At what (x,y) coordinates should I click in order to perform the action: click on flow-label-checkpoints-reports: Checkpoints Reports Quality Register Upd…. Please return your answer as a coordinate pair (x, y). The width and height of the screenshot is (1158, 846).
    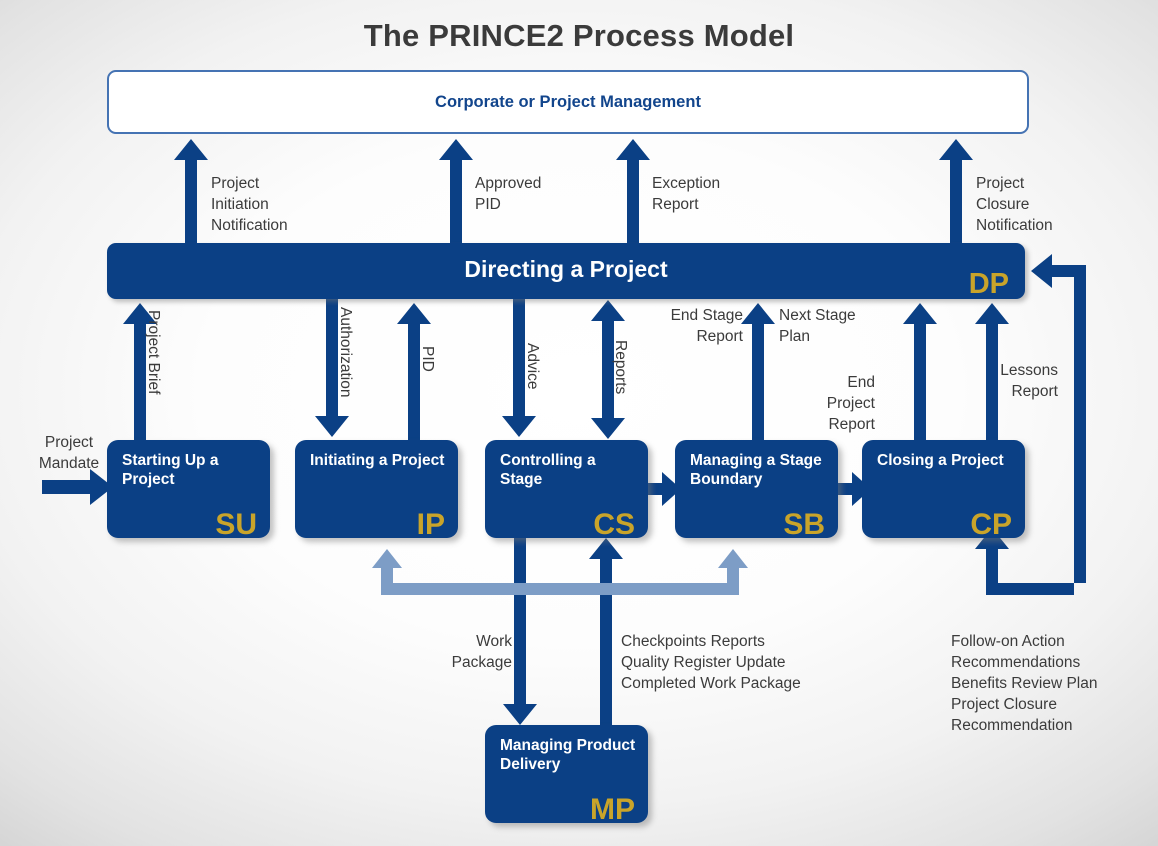
    Looking at the image, I should click on (711, 662).